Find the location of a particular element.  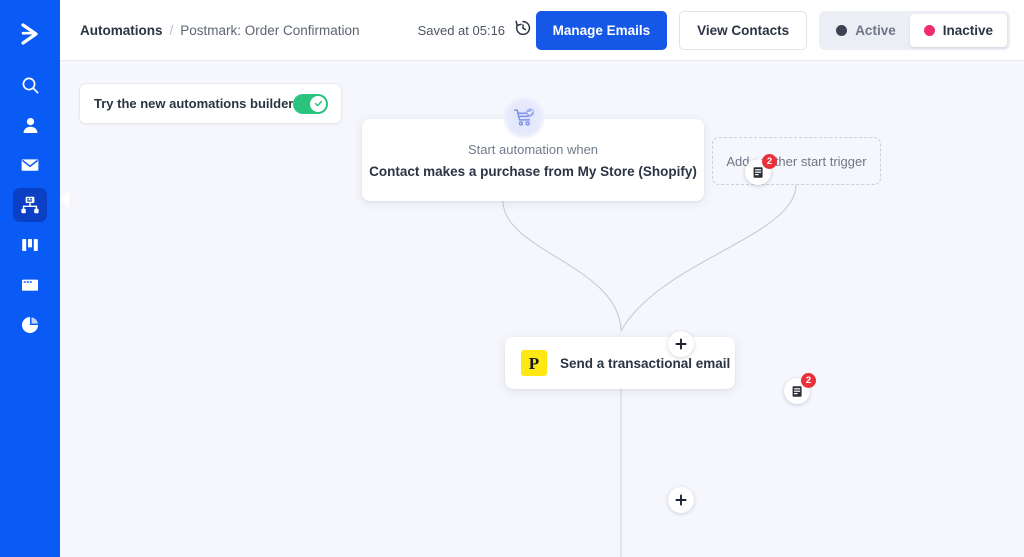

status-active-option: Active is located at coordinates (866, 30).